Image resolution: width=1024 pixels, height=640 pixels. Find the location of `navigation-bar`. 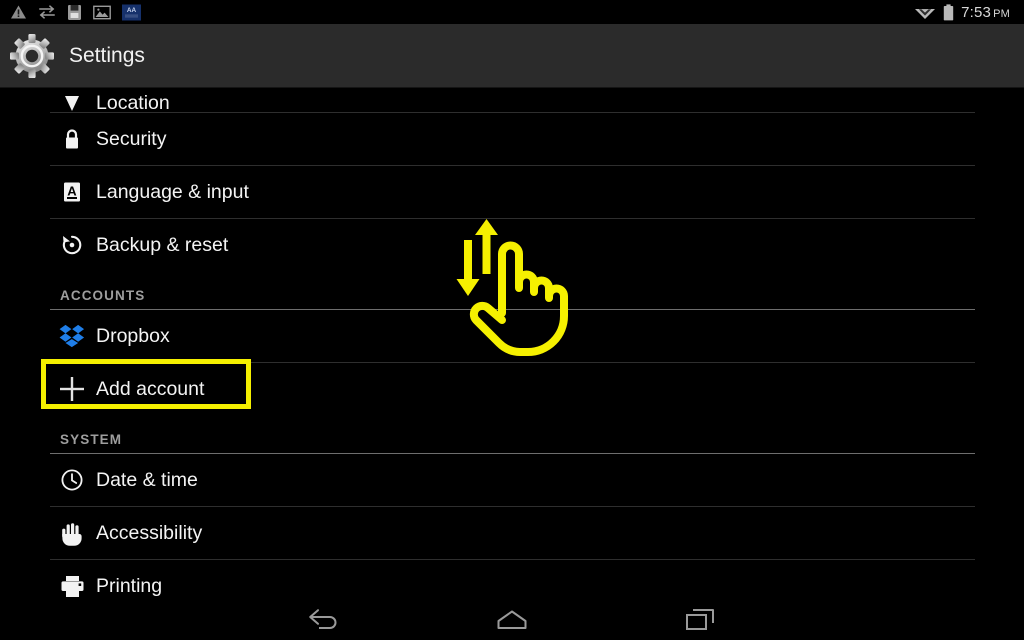

navigation-bar is located at coordinates (512, 620).